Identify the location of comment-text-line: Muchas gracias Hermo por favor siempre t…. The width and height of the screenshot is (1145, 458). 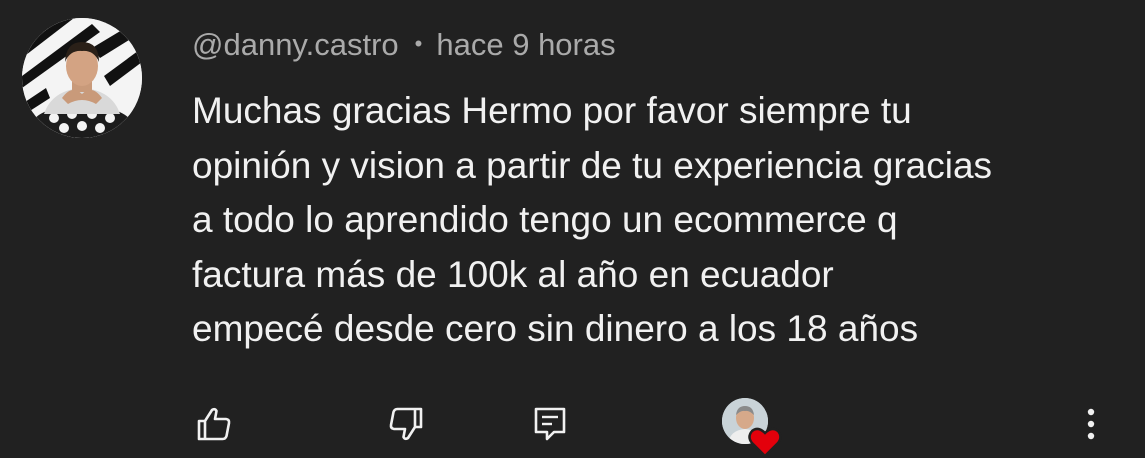
(552, 110).